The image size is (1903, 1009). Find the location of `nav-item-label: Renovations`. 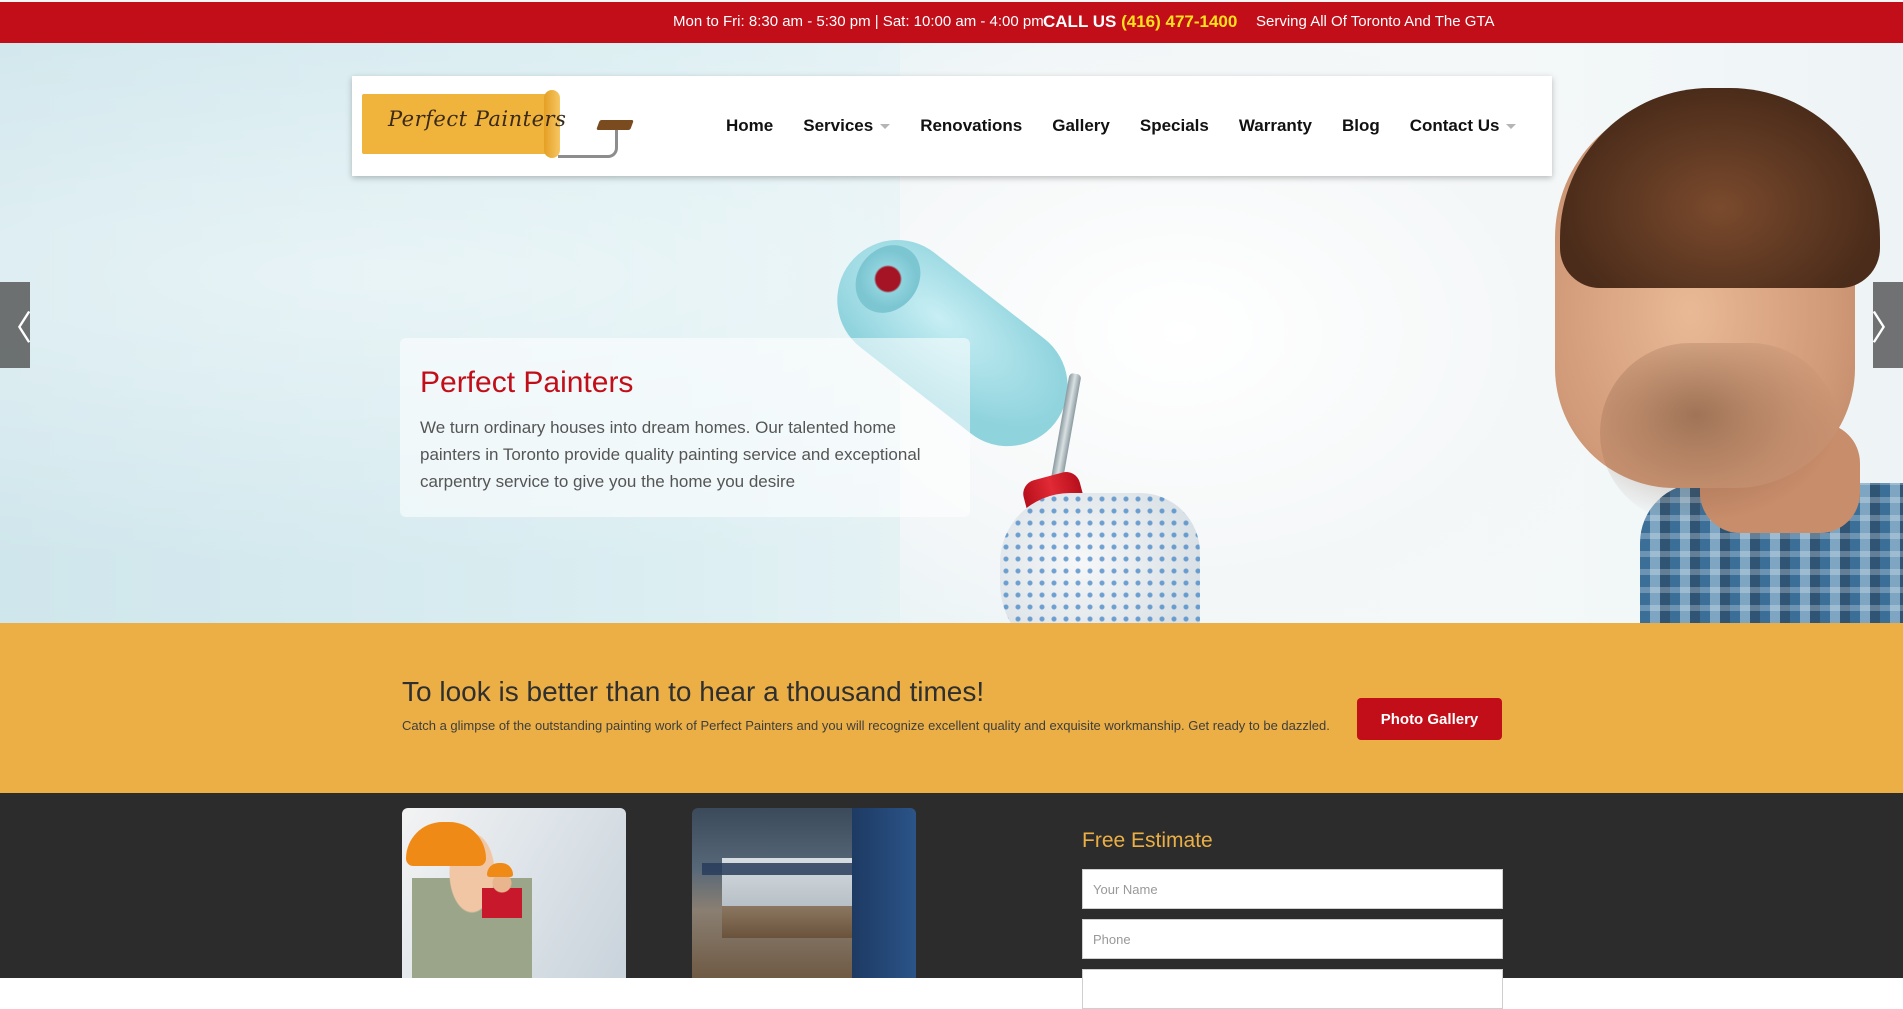

nav-item-label: Renovations is located at coordinates (971, 125).